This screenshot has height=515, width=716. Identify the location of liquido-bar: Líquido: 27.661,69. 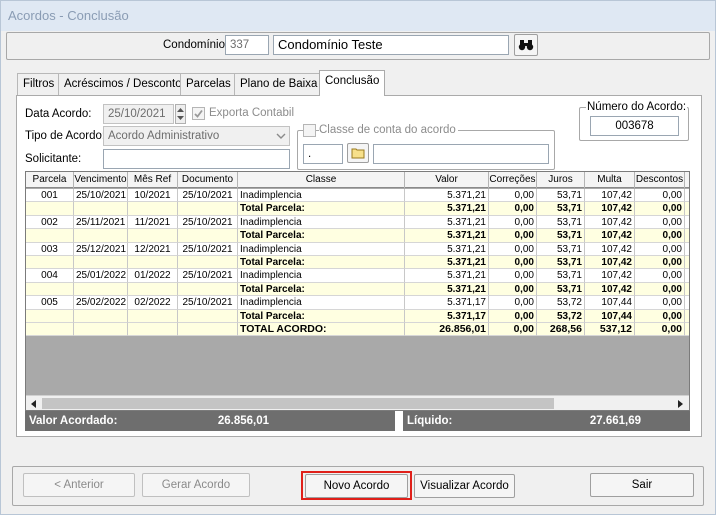
(546, 421).